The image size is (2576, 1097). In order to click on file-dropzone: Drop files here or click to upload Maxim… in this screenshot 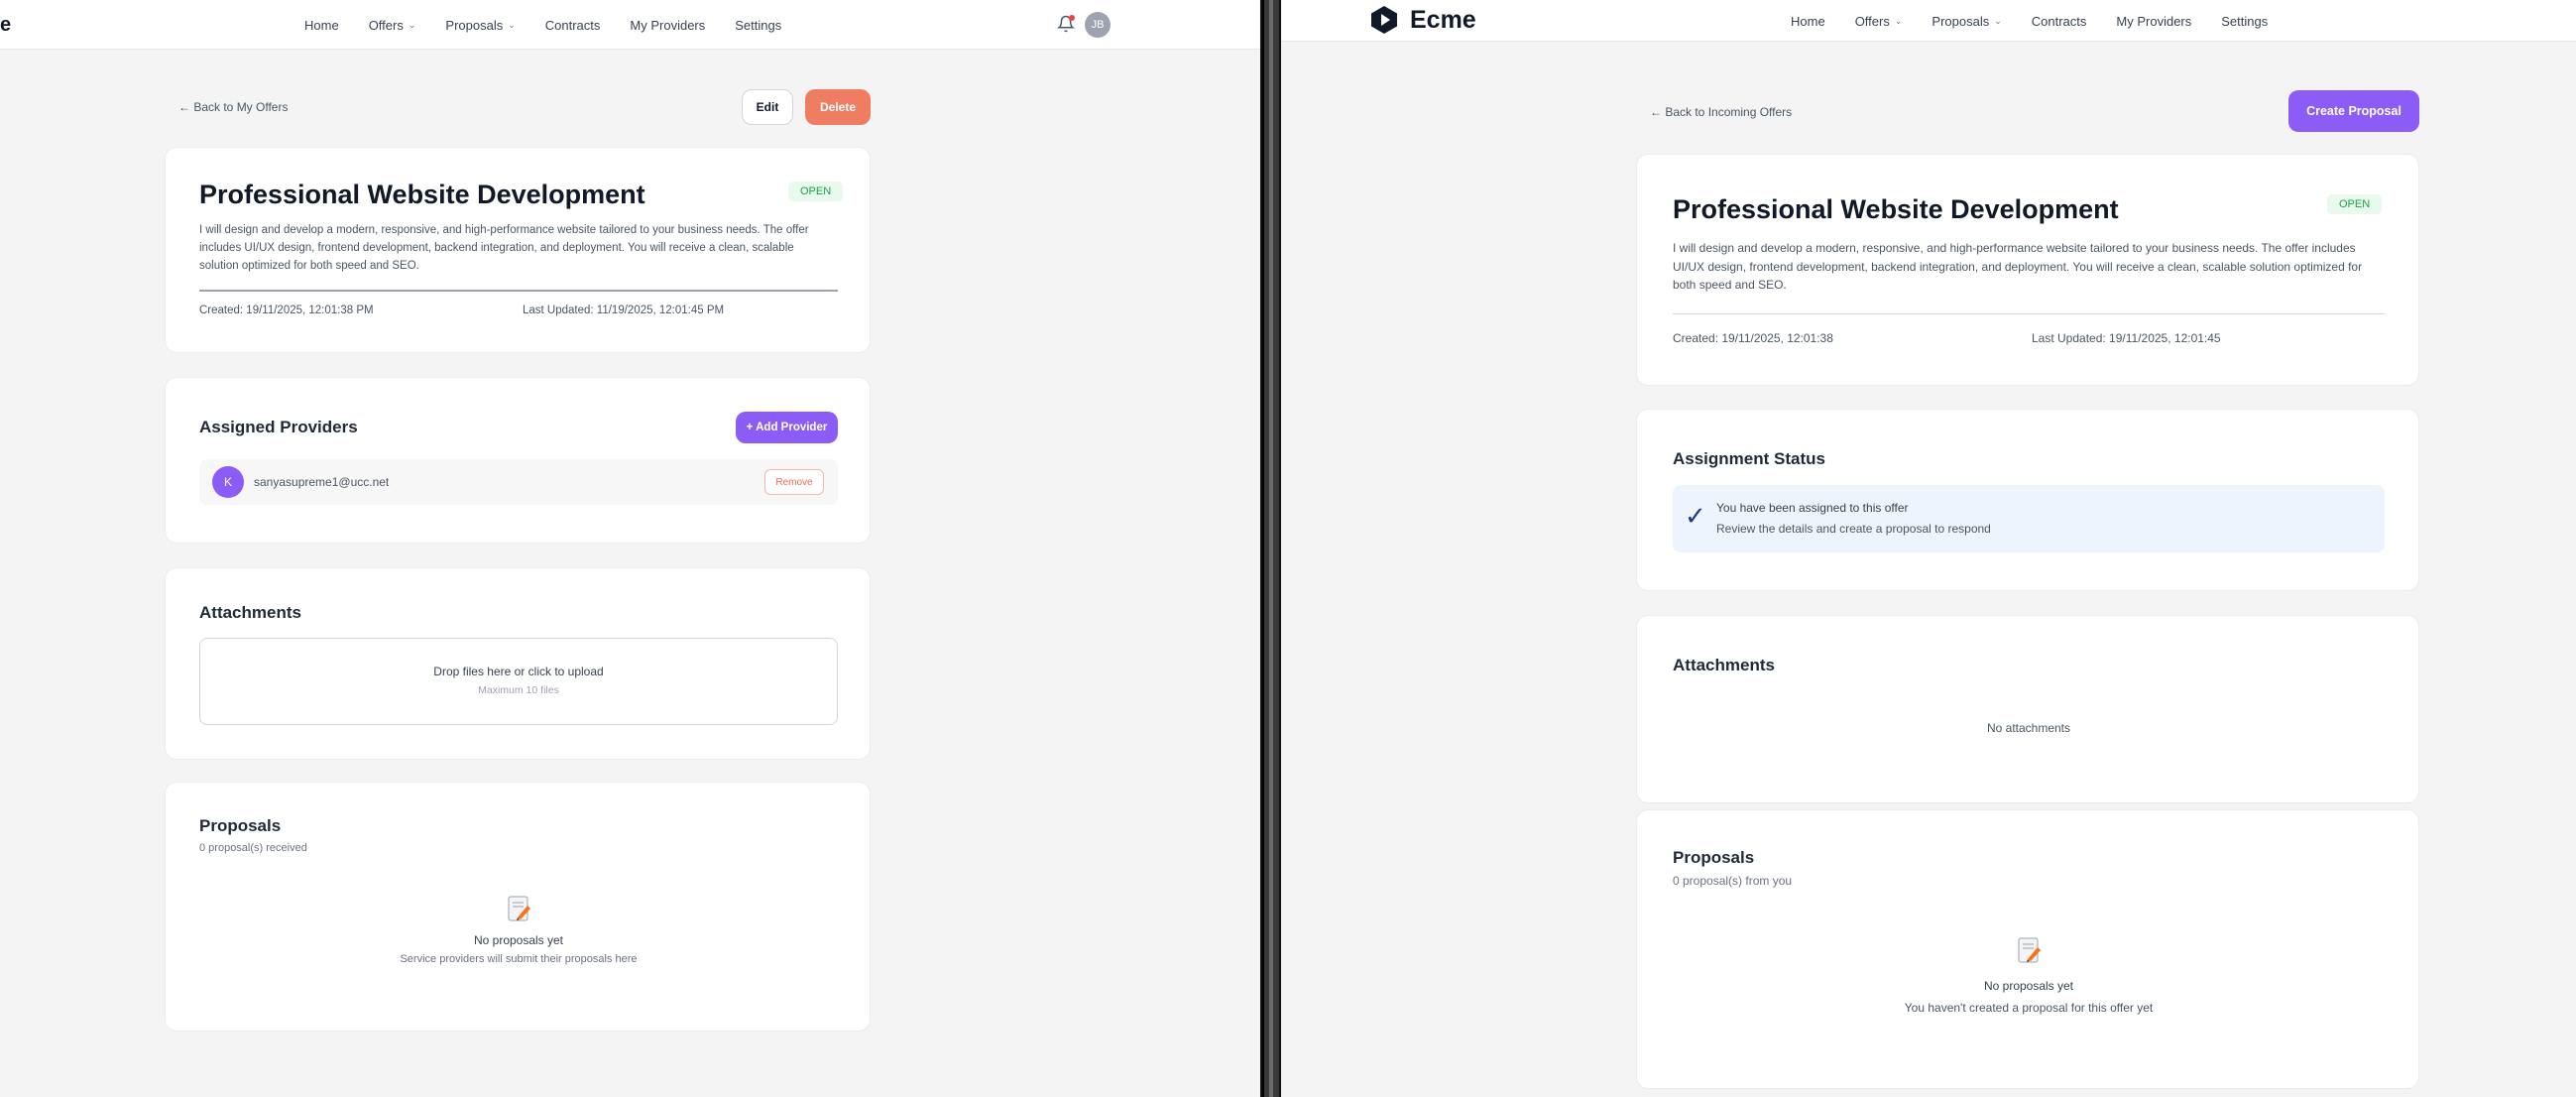, I will do `click(518, 681)`.